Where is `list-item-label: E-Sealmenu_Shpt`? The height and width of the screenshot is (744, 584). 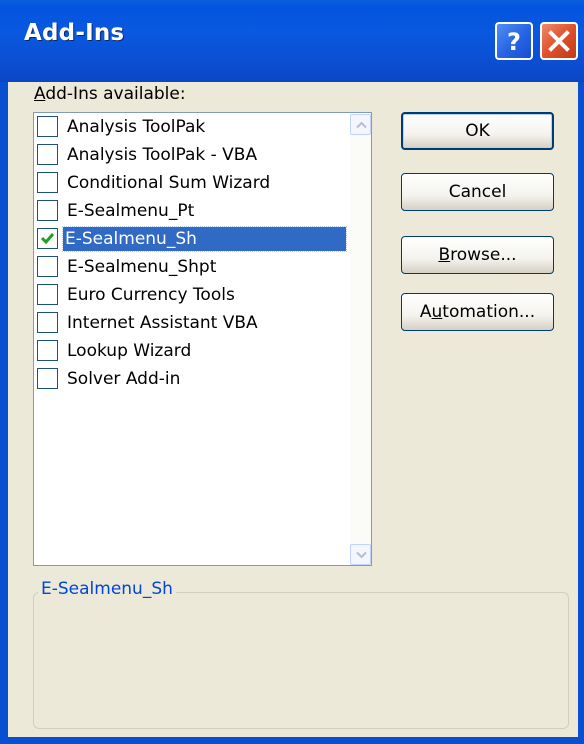 list-item-label: E-Sealmenu_Shpt is located at coordinates (142, 267).